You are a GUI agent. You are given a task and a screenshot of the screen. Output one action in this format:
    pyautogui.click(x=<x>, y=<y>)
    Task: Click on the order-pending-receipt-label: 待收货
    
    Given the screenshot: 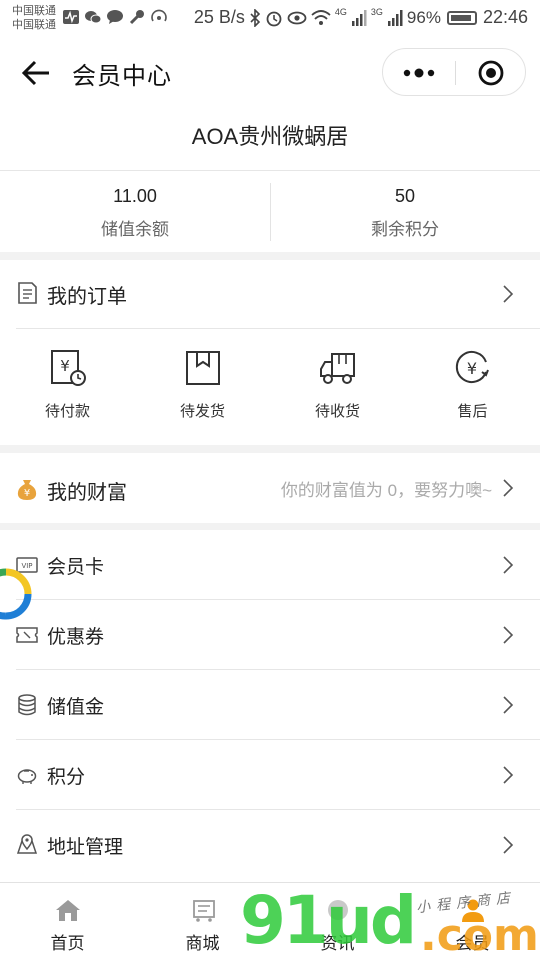 What is the action you would take?
    pyautogui.click(x=337, y=411)
    